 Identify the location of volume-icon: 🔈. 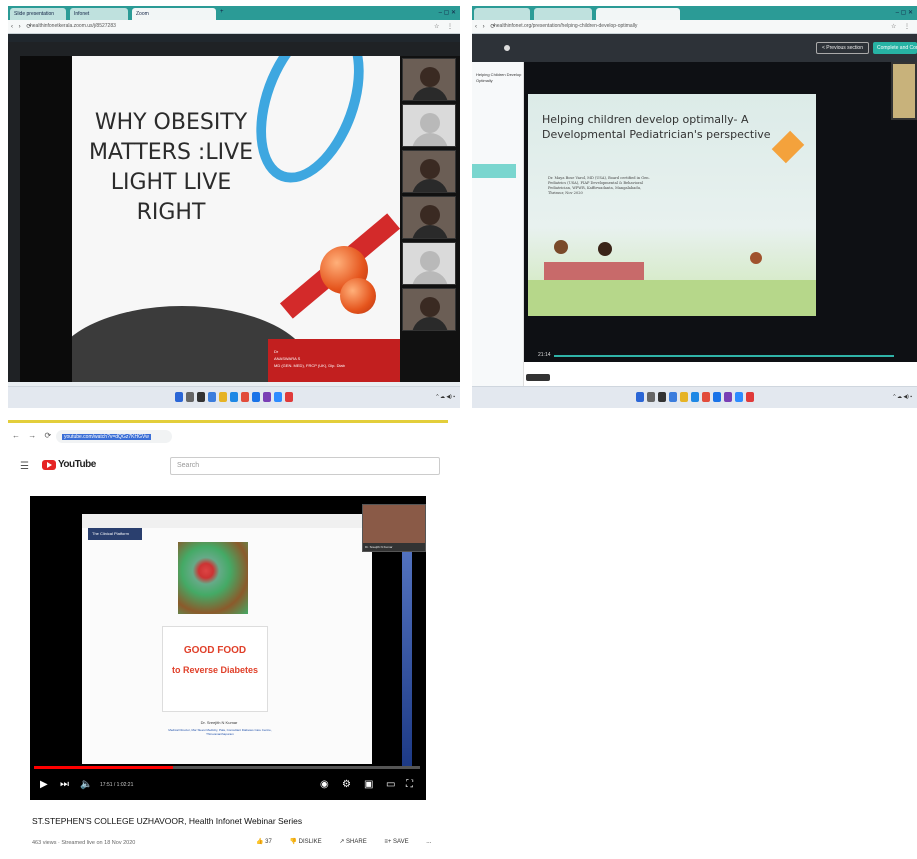
(86, 784).